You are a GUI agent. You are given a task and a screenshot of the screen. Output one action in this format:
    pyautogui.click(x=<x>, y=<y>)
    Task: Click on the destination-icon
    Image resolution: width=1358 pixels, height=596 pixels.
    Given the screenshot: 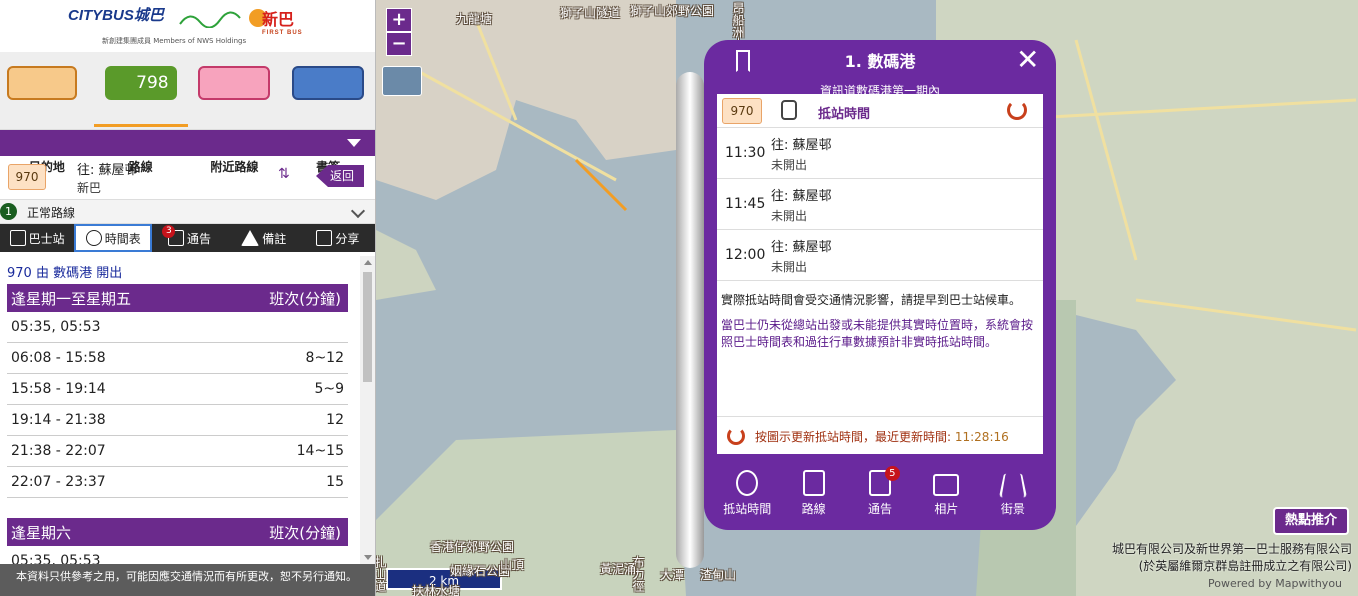 What is the action you would take?
    pyautogui.click(x=42, y=83)
    